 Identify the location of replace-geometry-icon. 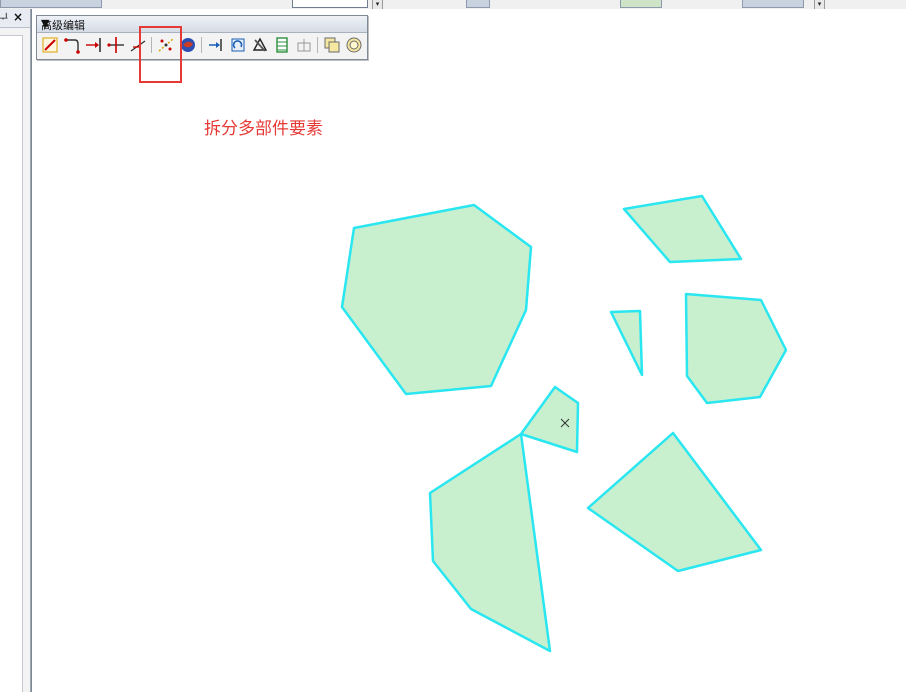
(238, 45).